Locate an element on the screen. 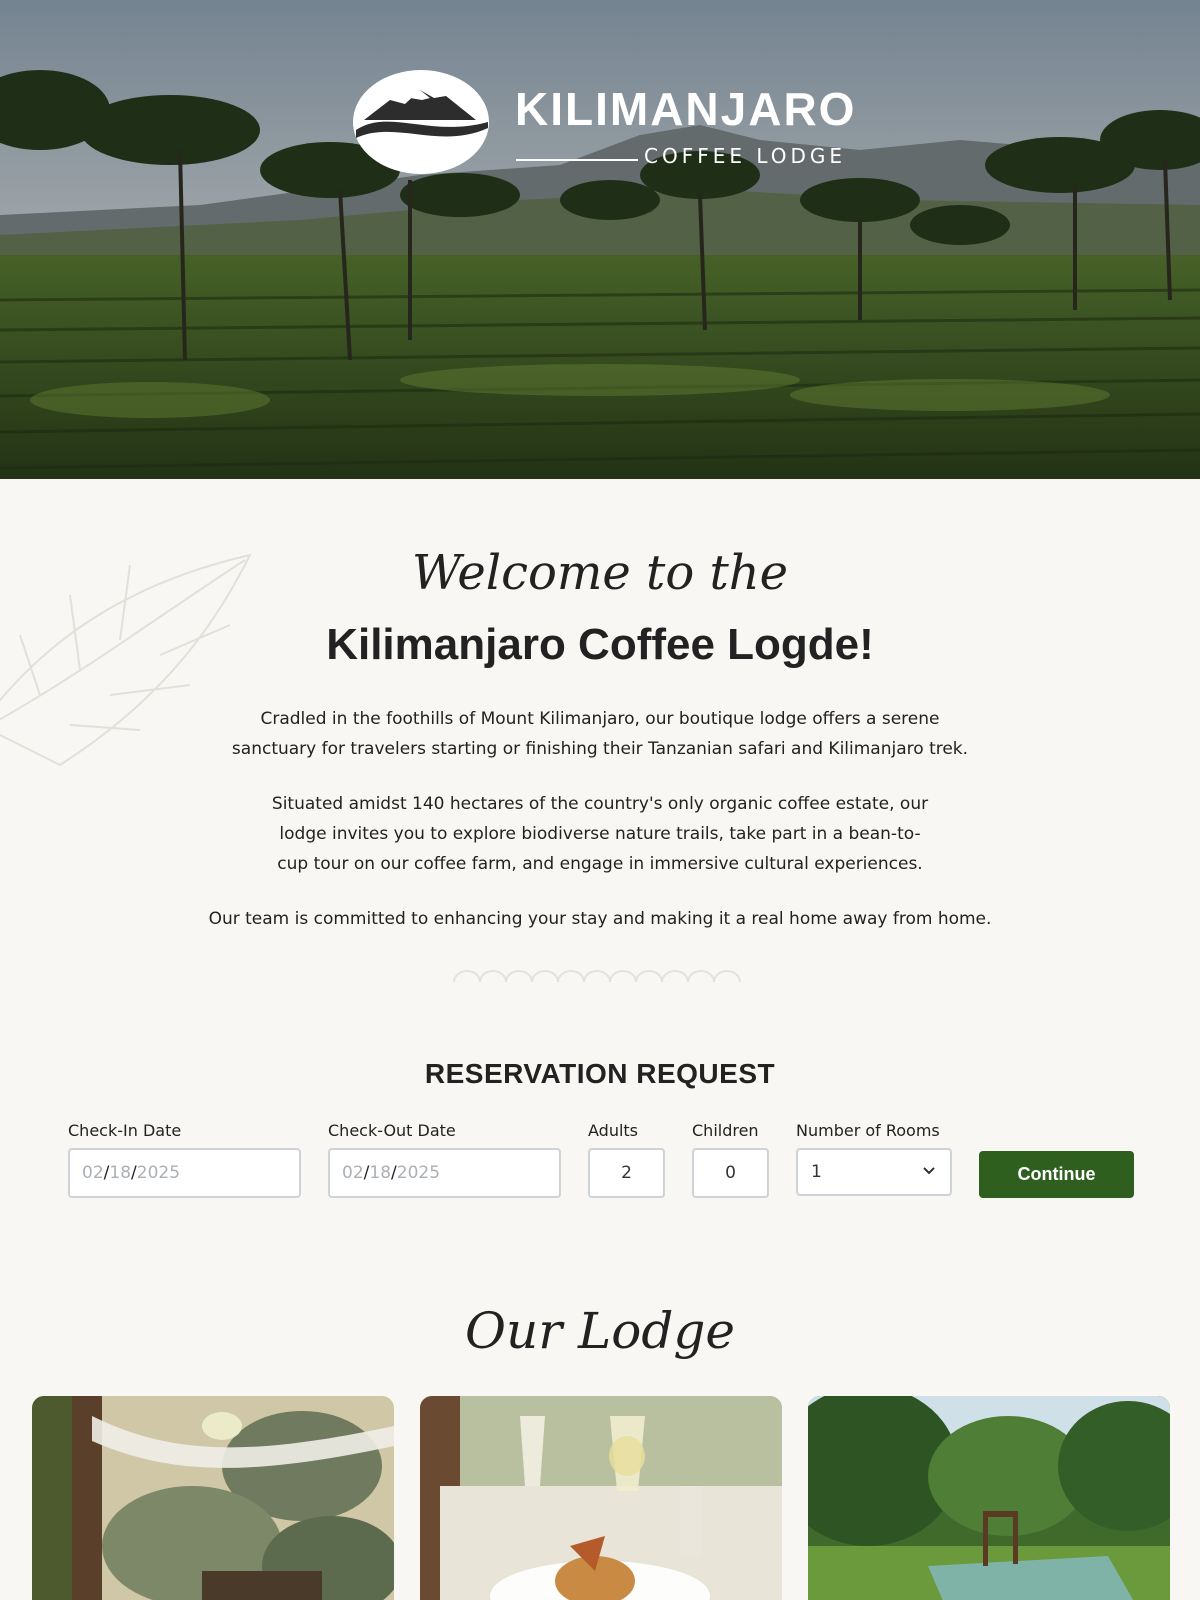 This screenshot has width=1200, height=1600. check-in-year: 2025 is located at coordinates (158, 1173).